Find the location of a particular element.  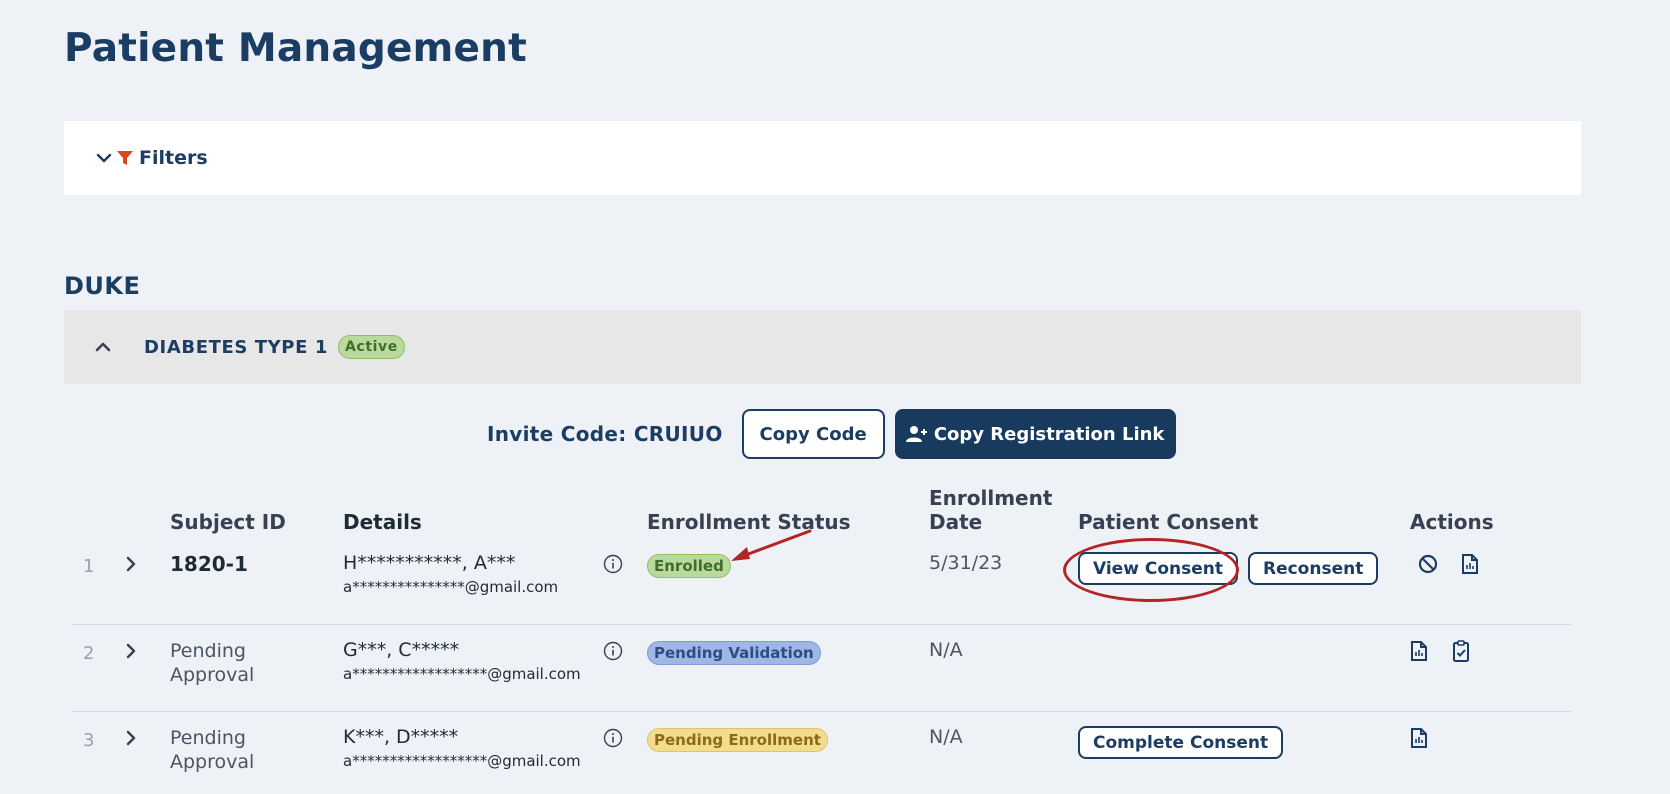

reconsent-button: Reconsent is located at coordinates (1313, 568).